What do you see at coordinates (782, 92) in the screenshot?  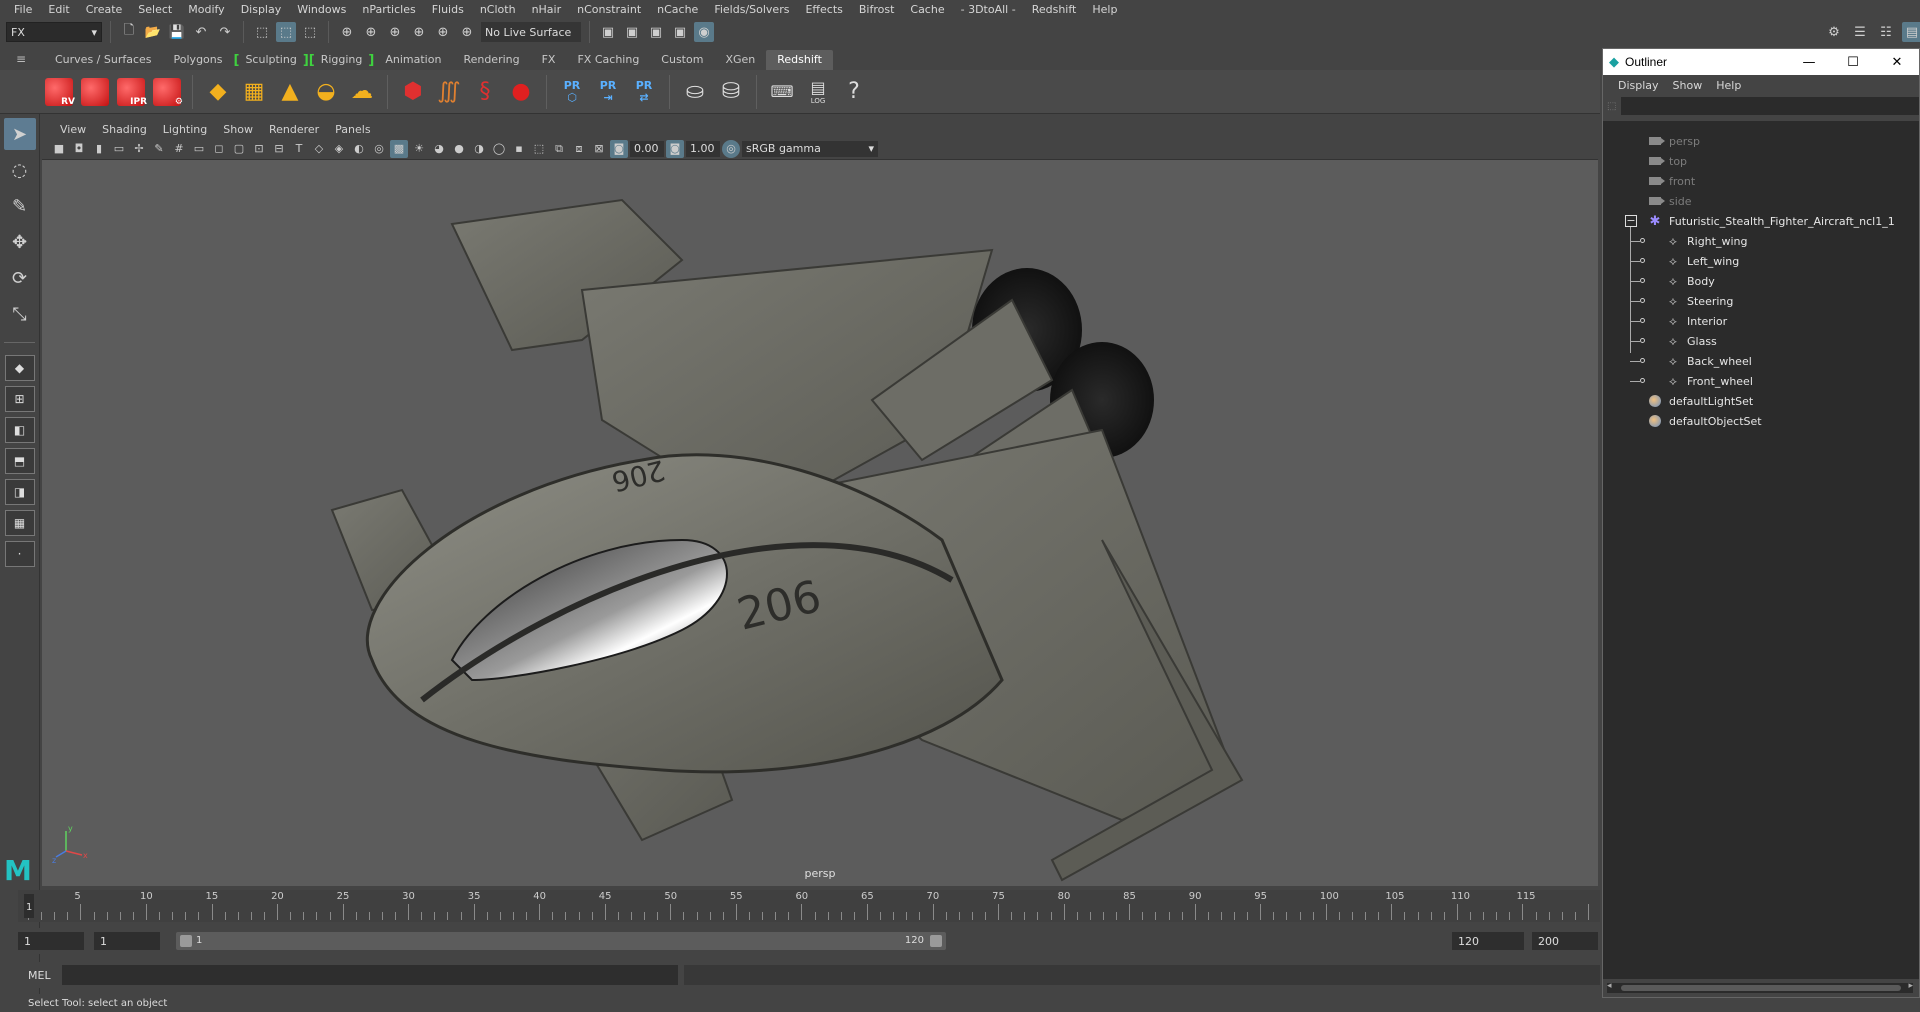 I see `code-editor-icon: ⌨` at bounding box center [782, 92].